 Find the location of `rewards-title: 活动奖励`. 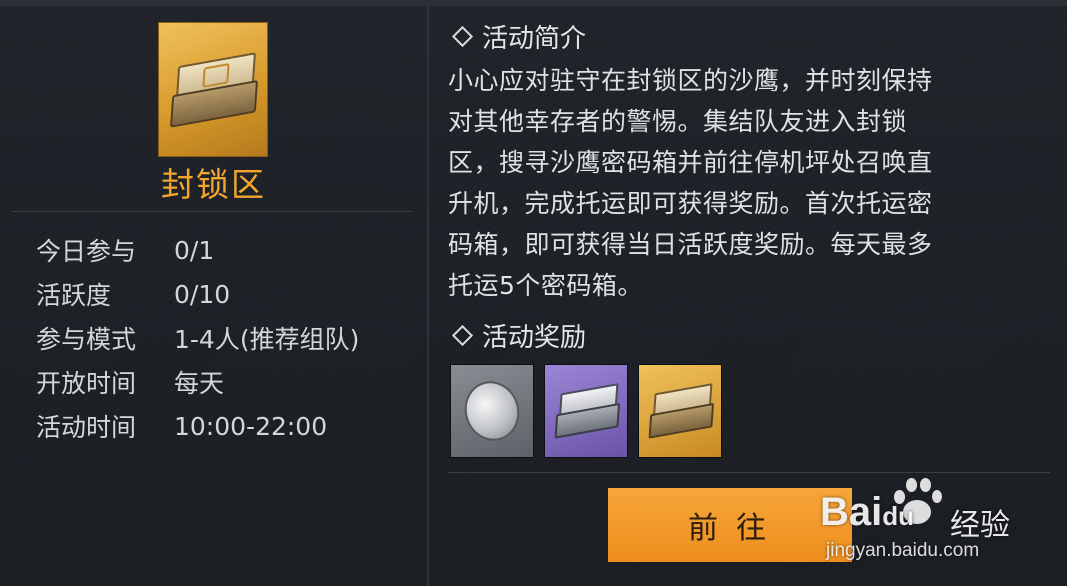

rewards-title: 活动奖励 is located at coordinates (534, 338).